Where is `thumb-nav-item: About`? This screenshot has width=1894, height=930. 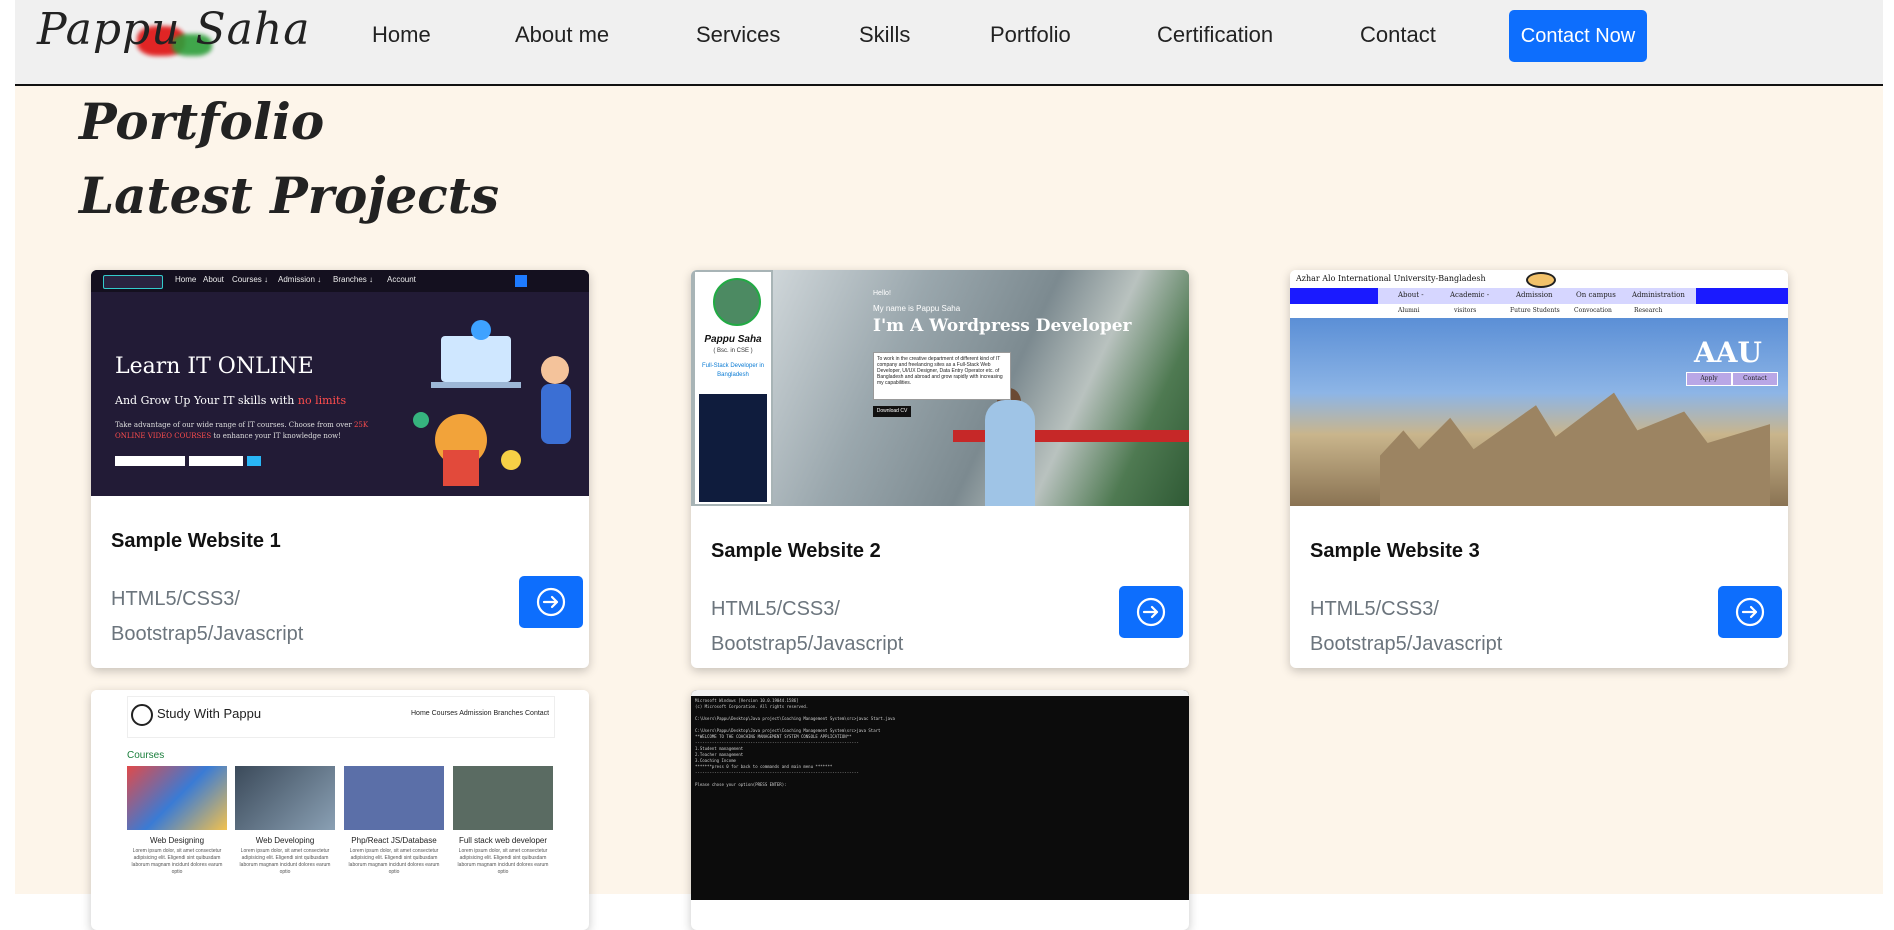 thumb-nav-item: About is located at coordinates (213, 279).